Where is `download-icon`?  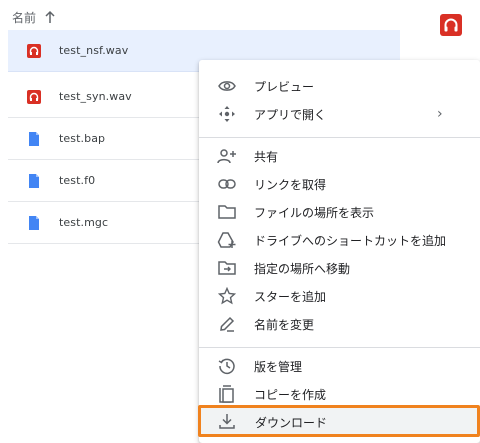 download-icon is located at coordinates (227, 421).